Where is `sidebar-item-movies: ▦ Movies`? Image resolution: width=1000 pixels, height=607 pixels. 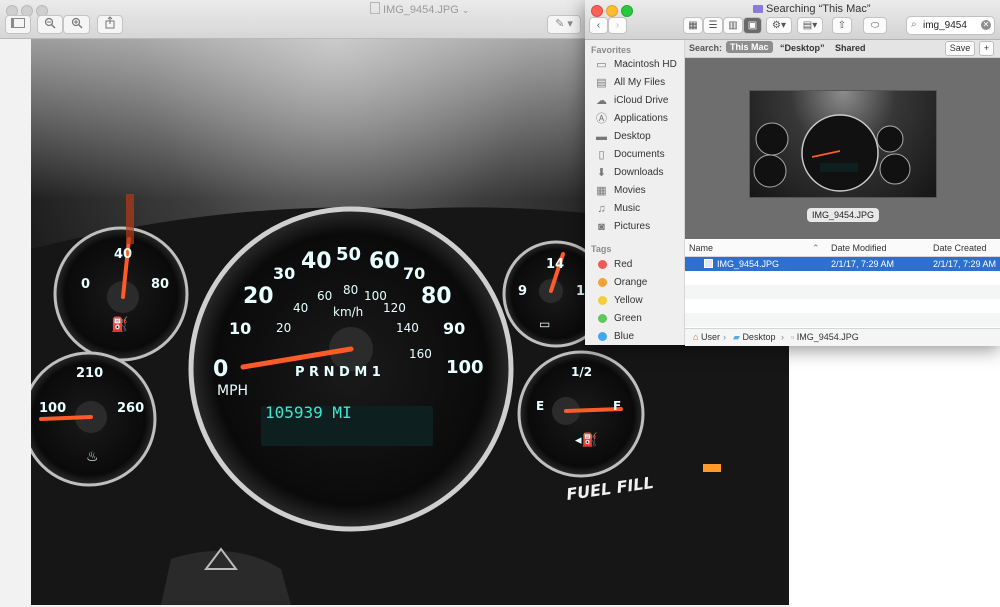 sidebar-item-movies: ▦ Movies is located at coordinates (639, 191).